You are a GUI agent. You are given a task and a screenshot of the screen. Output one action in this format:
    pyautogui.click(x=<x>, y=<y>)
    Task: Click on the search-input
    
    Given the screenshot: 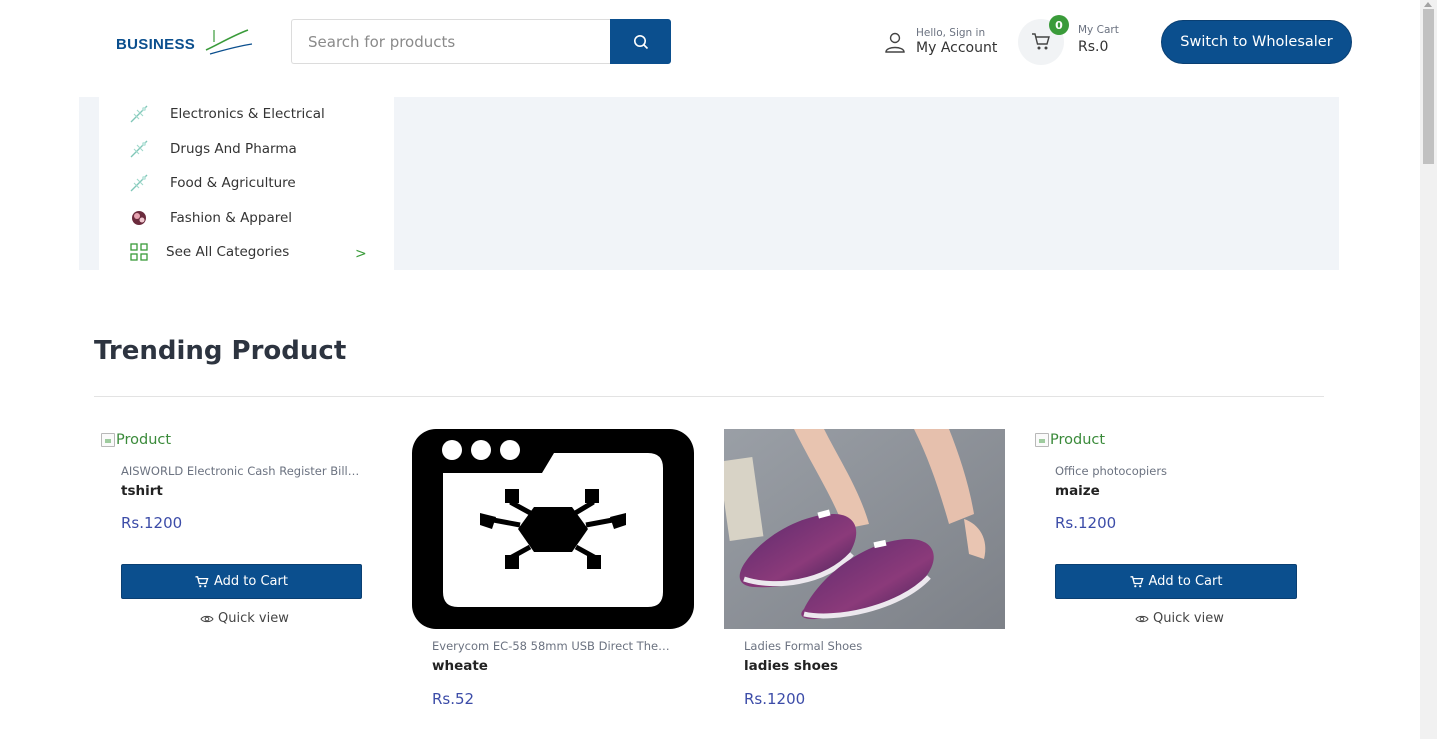 What is the action you would take?
    pyautogui.click(x=451, y=41)
    